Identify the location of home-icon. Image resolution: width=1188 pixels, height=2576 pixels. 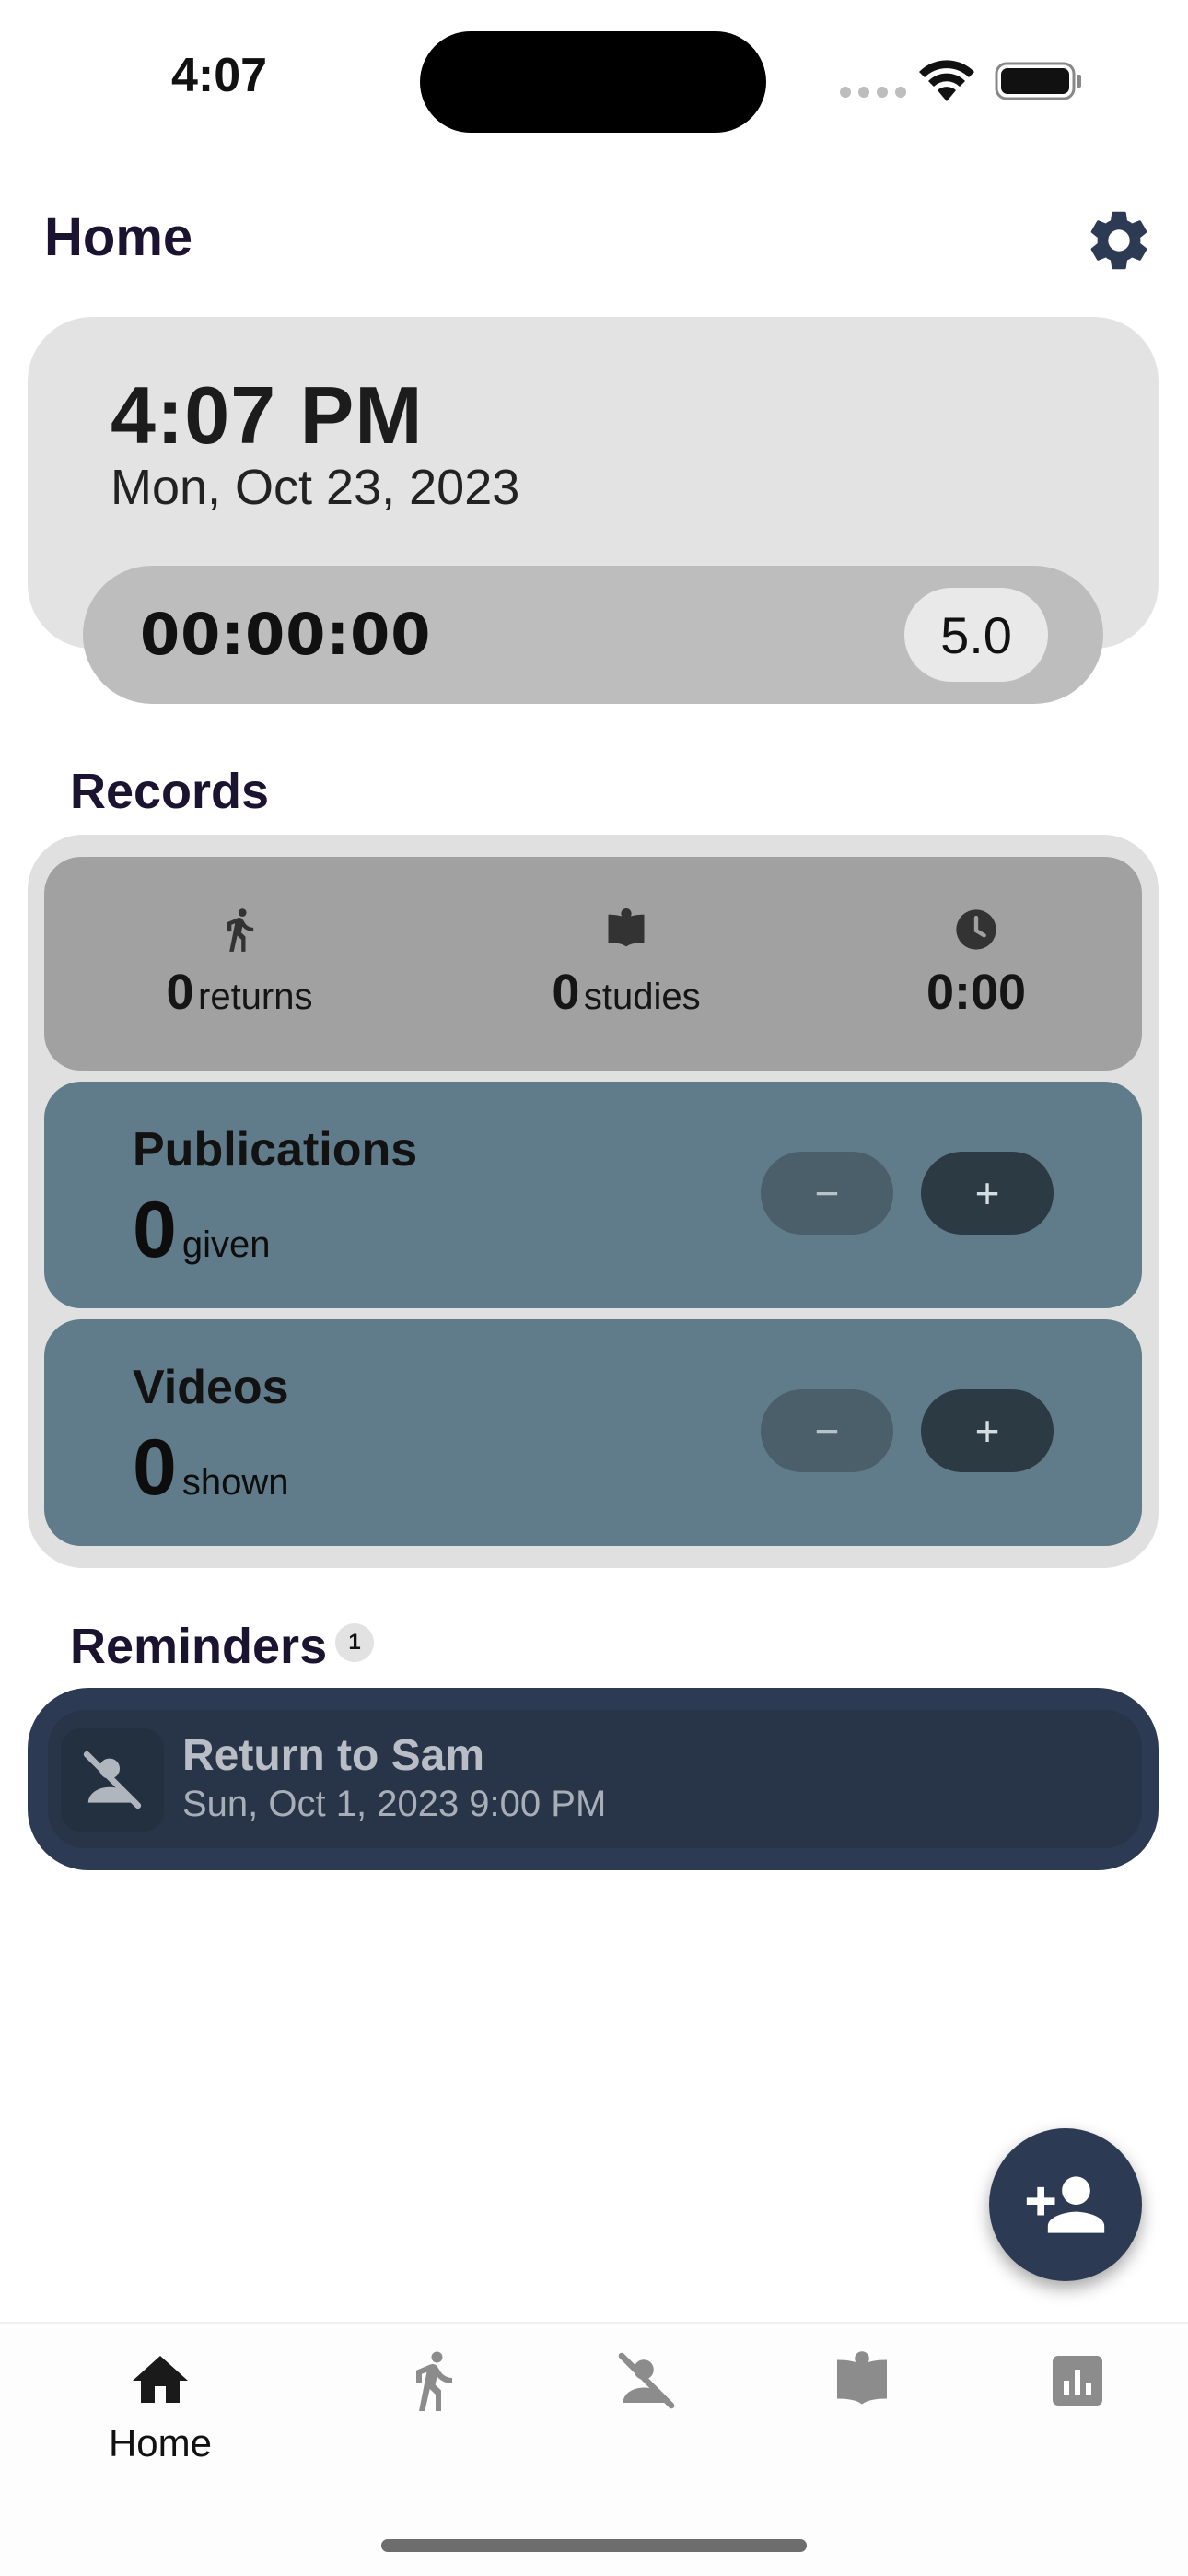
(160, 2379).